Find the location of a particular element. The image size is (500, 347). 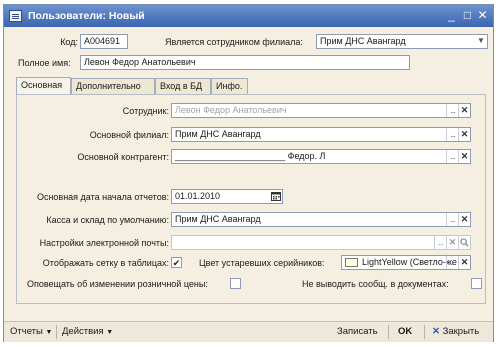

outdated-color-value: LightYellow (Светло-же is located at coordinates (409, 262).